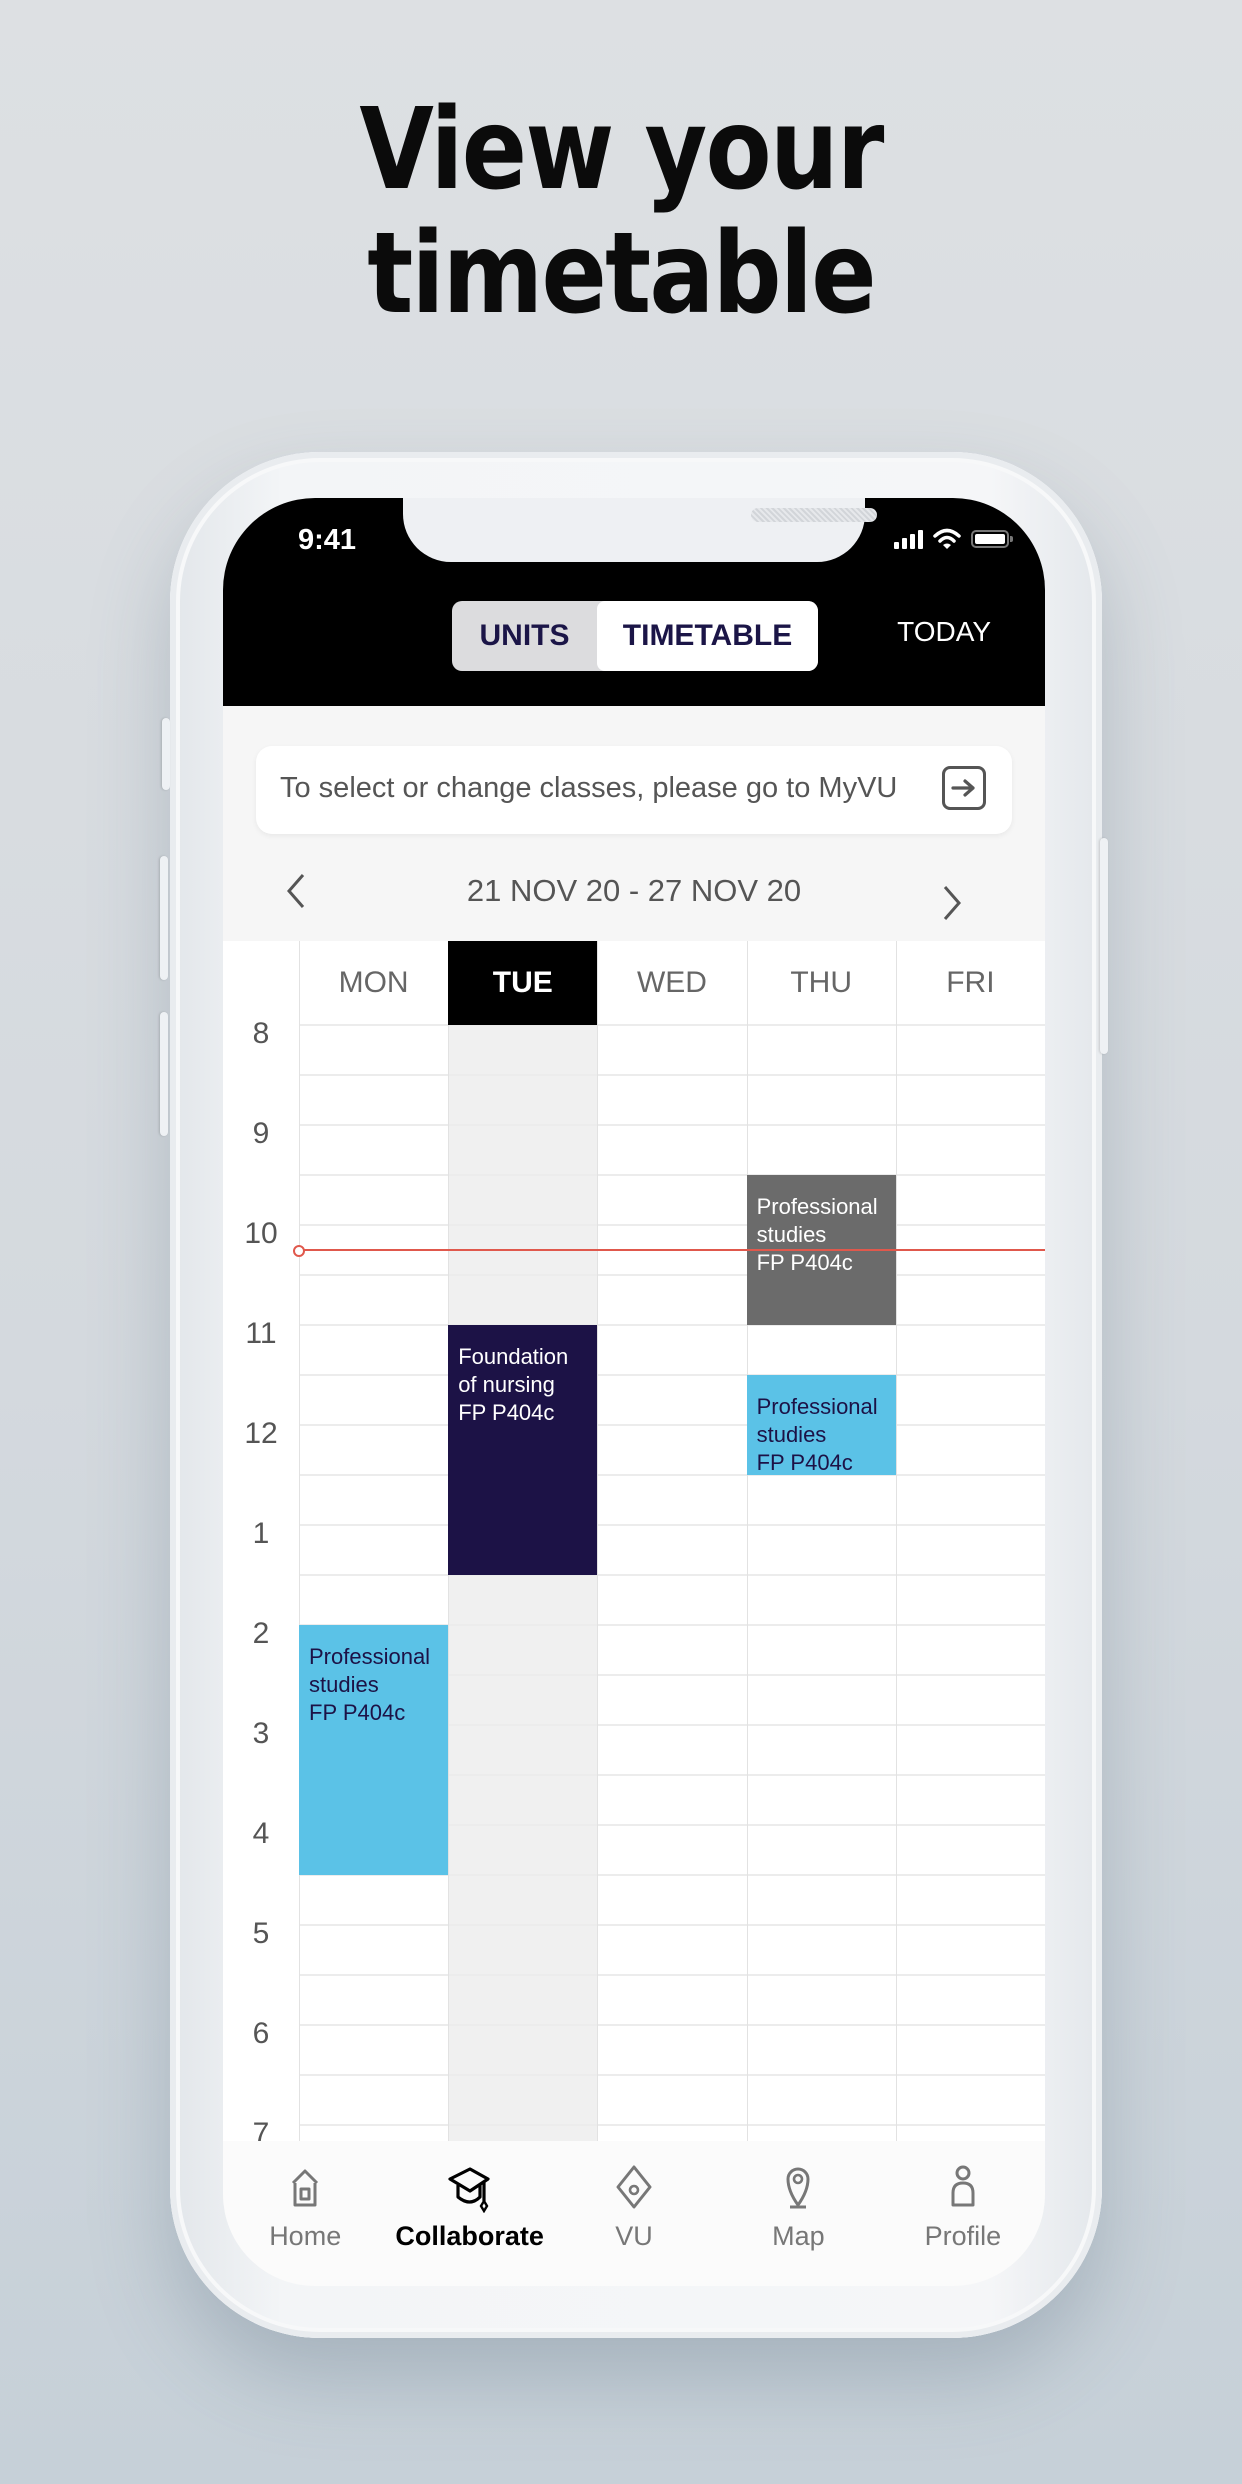  Describe the element at coordinates (634, 2236) in the screenshot. I see `tab-vu-label: VU` at that location.